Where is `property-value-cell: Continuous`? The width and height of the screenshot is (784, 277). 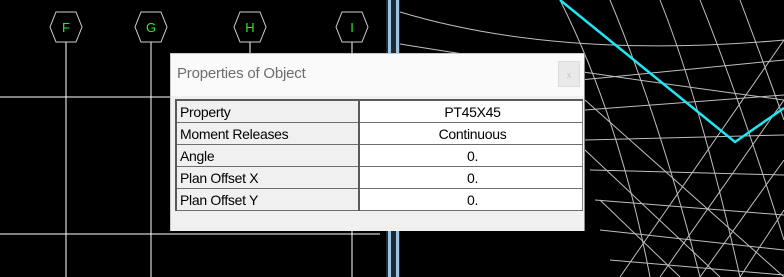 property-value-cell: Continuous is located at coordinates (471, 133).